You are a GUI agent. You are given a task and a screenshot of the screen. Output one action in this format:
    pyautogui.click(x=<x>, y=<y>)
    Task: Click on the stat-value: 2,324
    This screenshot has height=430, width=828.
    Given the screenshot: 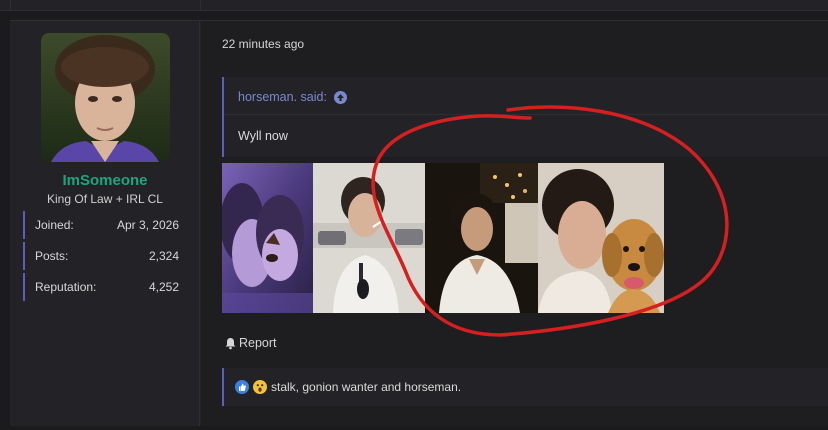 What is the action you would take?
    pyautogui.click(x=164, y=256)
    